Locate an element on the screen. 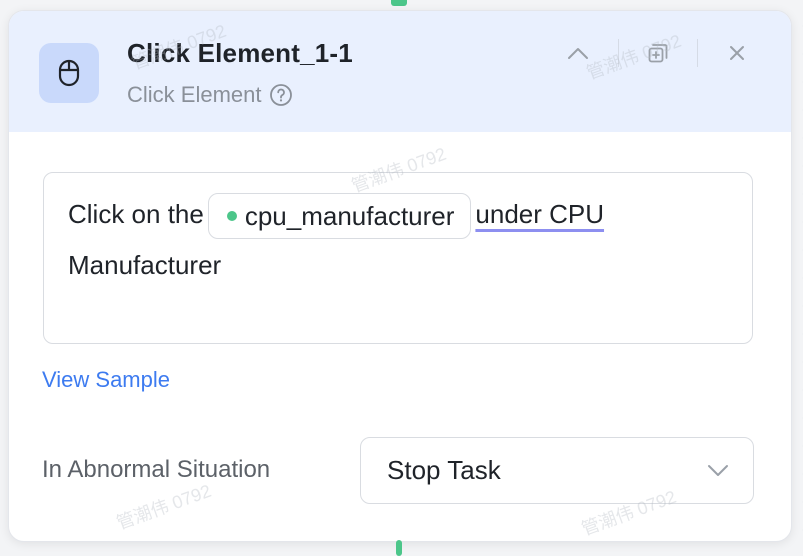 The height and width of the screenshot is (556, 803). abnormal-situation-label: In Abnormal Situation is located at coordinates (156, 469).